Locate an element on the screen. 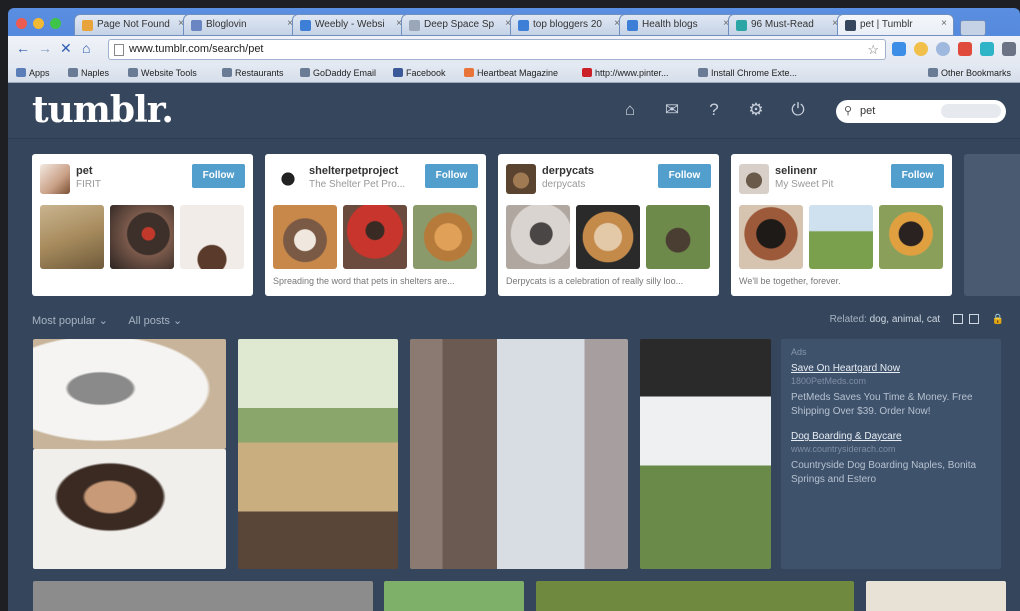 The width and height of the screenshot is (1020, 611). blog-name: selinenr is located at coordinates (796, 171).